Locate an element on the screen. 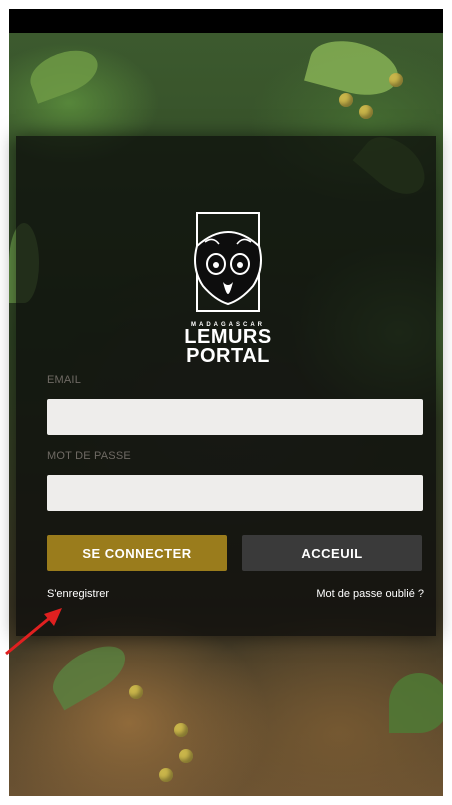 This screenshot has height=805, width=452. password-field is located at coordinates (235, 493).